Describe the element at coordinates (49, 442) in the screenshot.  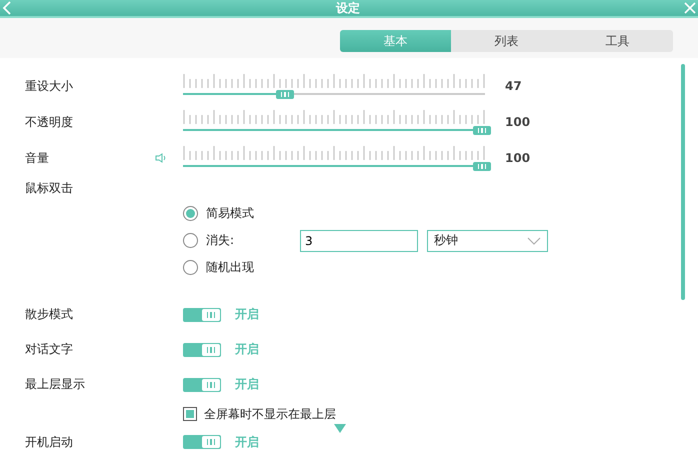
I see `setting-label: 开机启动` at that location.